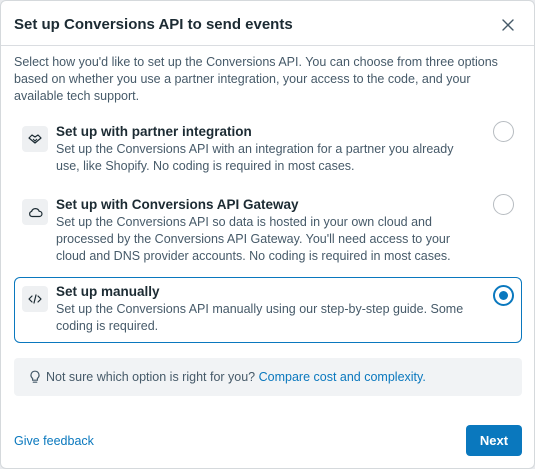 The height and width of the screenshot is (469, 535). I want to click on dialog-title: Set up Conversions API to send events, so click(153, 24).